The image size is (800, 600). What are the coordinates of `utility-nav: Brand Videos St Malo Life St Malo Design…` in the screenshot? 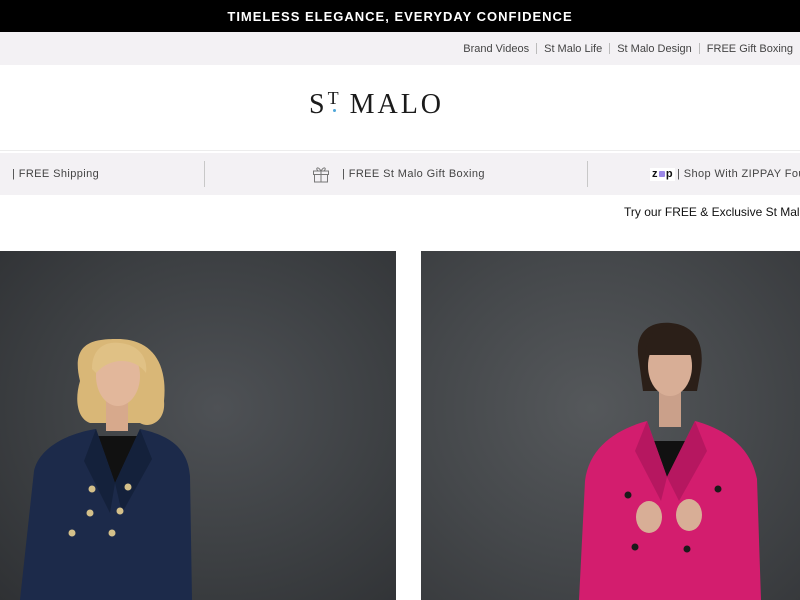 It's located at (400, 48).